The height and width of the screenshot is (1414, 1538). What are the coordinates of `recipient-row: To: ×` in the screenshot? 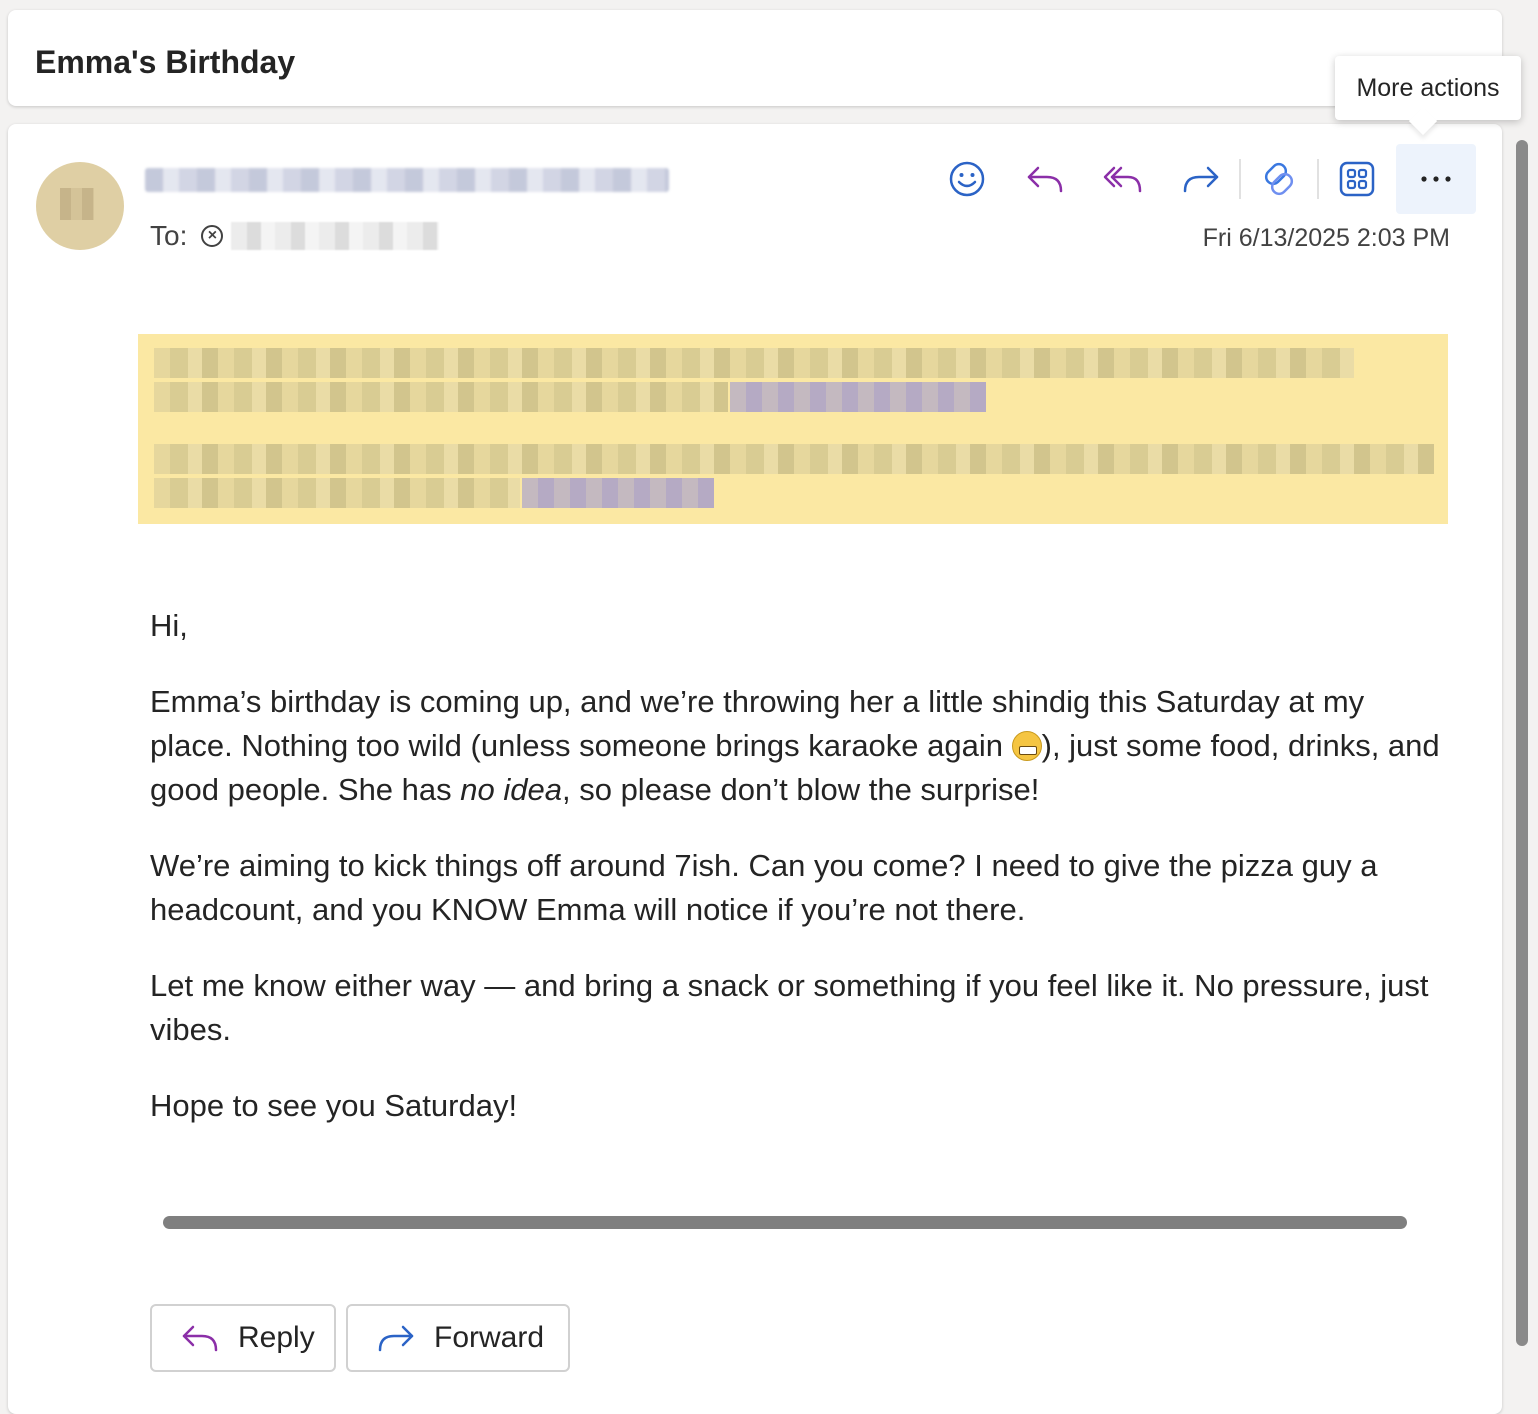 It's located at (295, 236).